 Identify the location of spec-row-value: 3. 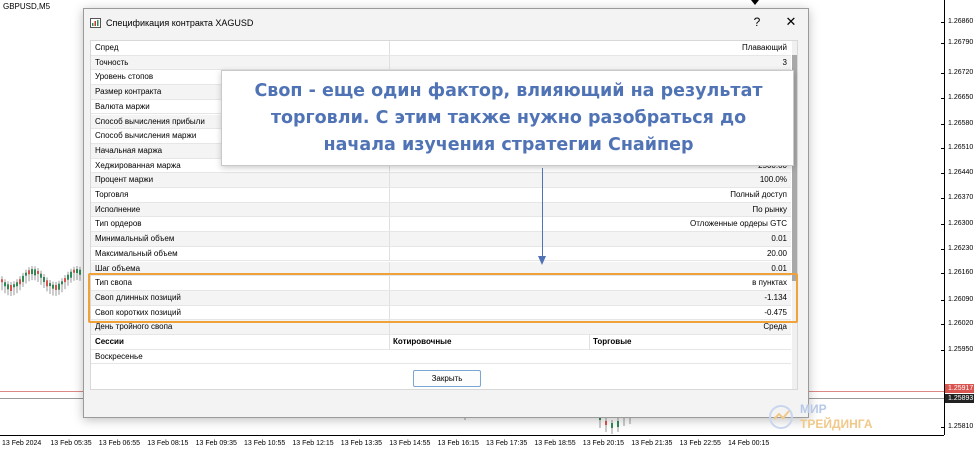
(784, 62).